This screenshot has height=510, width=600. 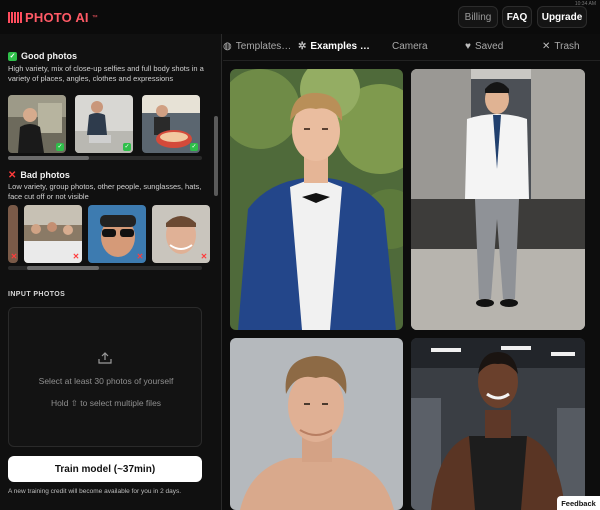 I want to click on system-clock: 10:34 AM, so click(x=585, y=4).